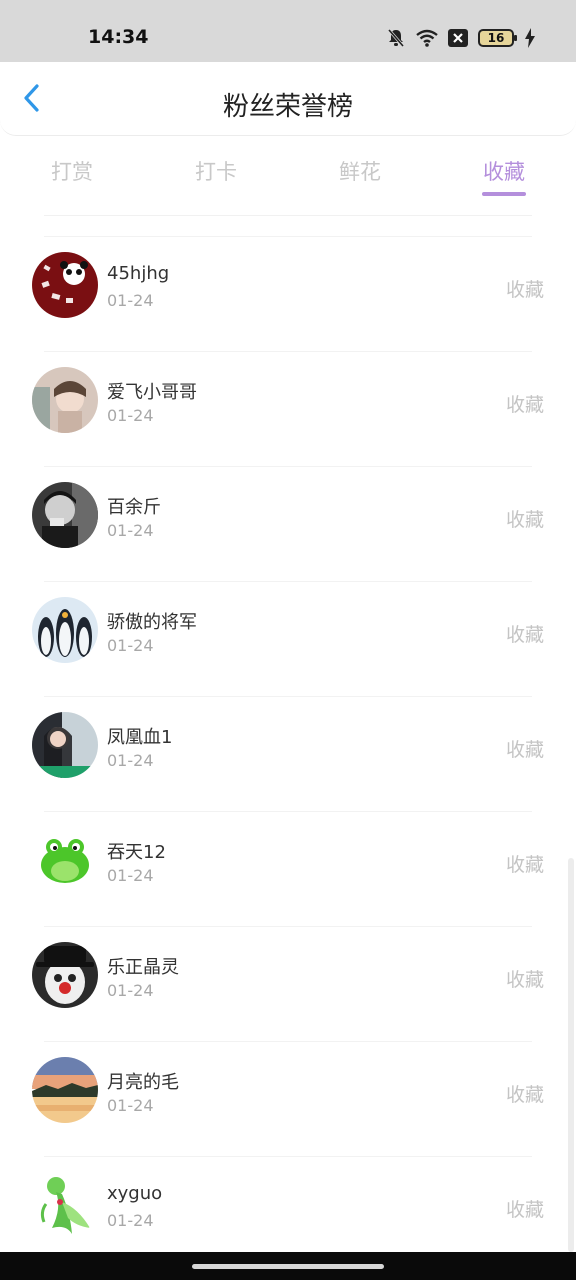  Describe the element at coordinates (288, 523) in the screenshot. I see `list-item: 百余斤 01-24 收藏` at that location.